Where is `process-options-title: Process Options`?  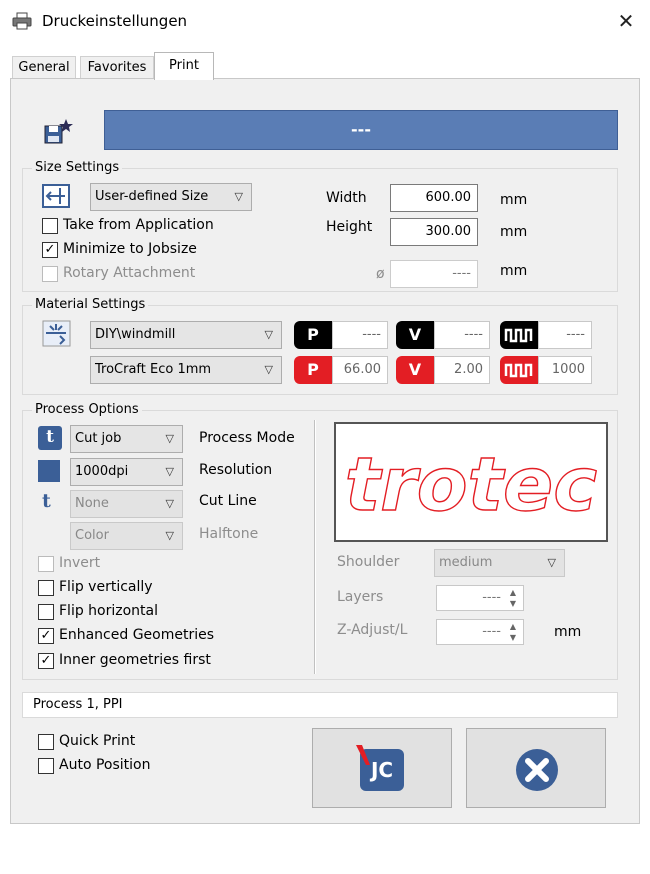
process-options-title: Process Options is located at coordinates (87, 409).